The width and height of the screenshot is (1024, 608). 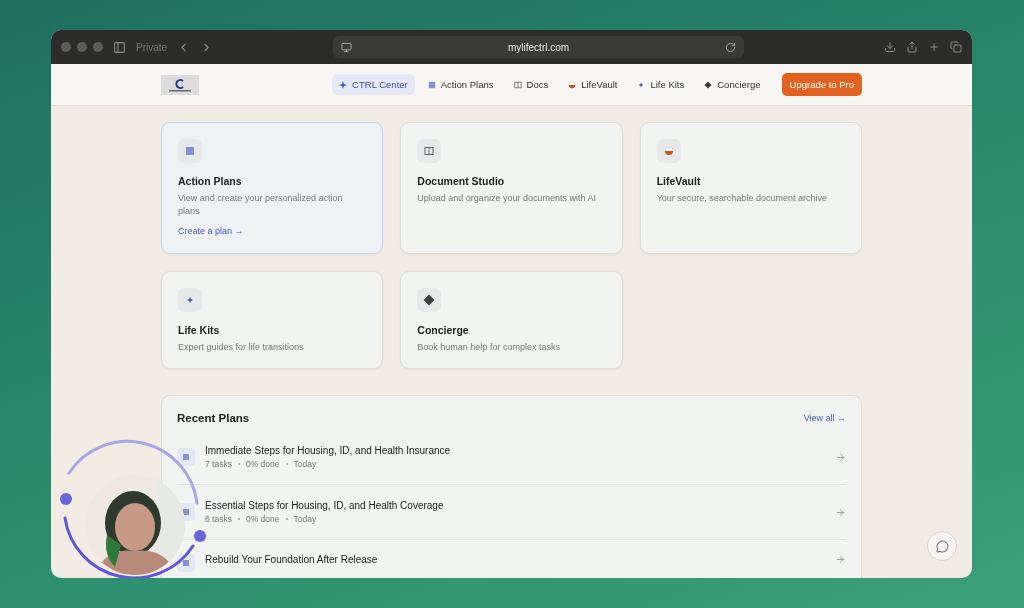 What do you see at coordinates (742, 198) in the screenshot?
I see `card-description: Your secure, searchable document archive` at bounding box center [742, 198].